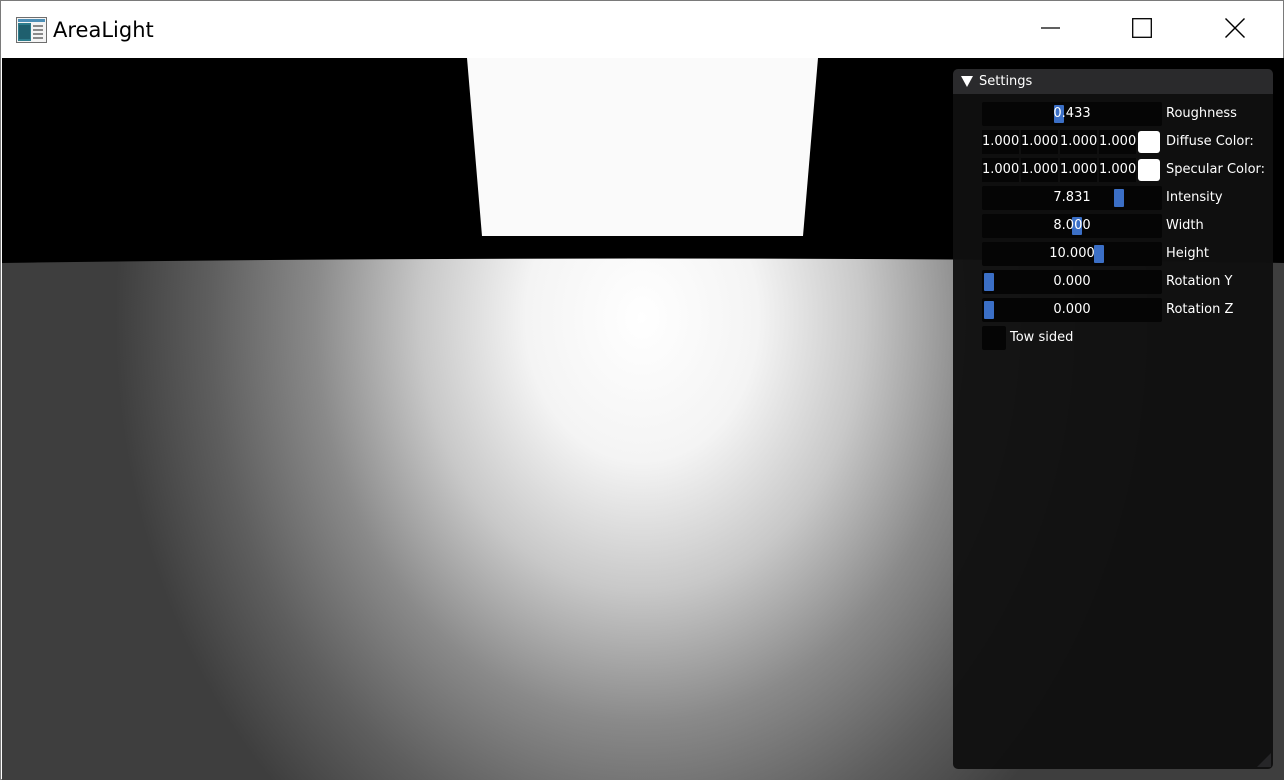 This screenshot has width=1284, height=780. What do you see at coordinates (1039, 170) in the screenshot?
I see `specular-g-field: 1.000` at bounding box center [1039, 170].